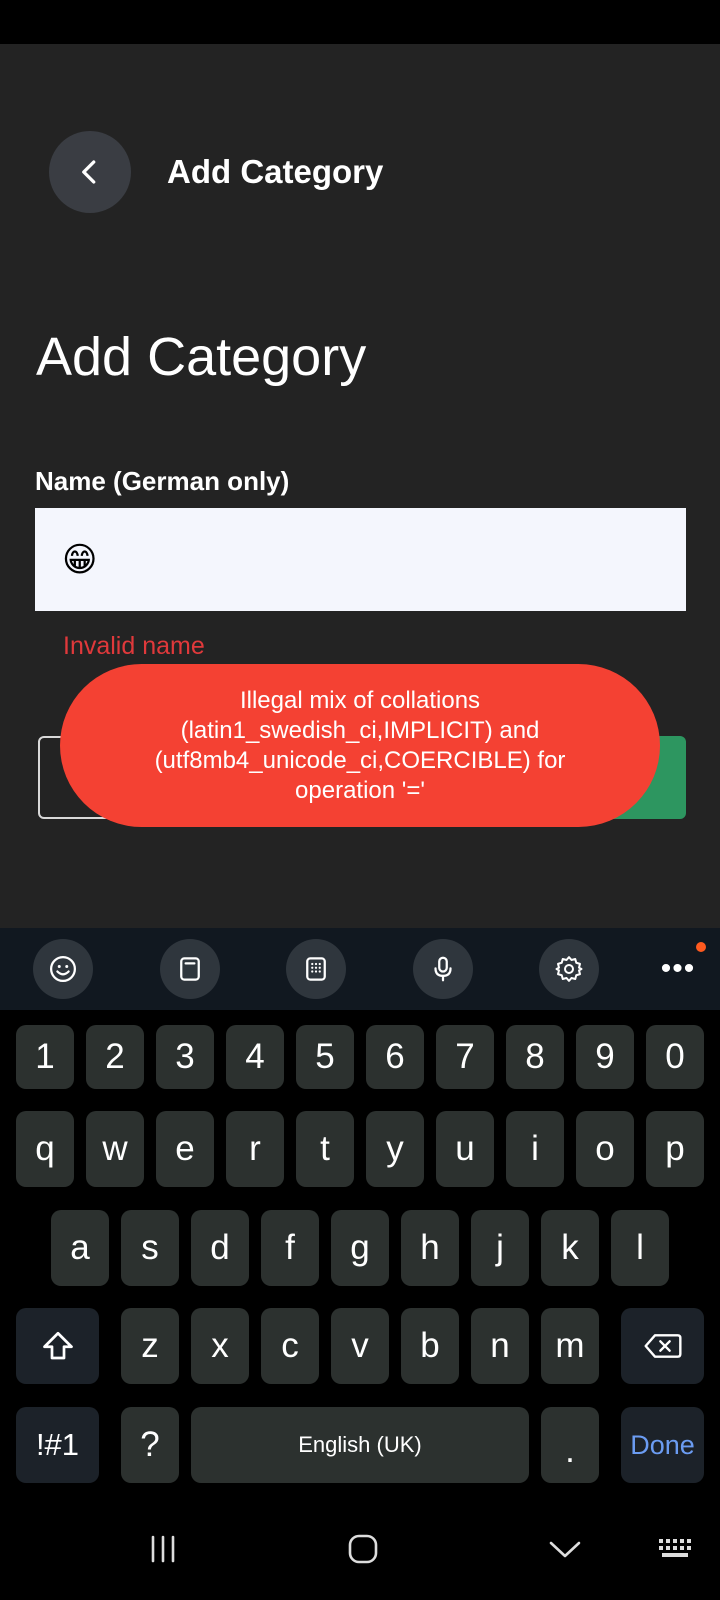  I want to click on more-button: •••, so click(678, 968).